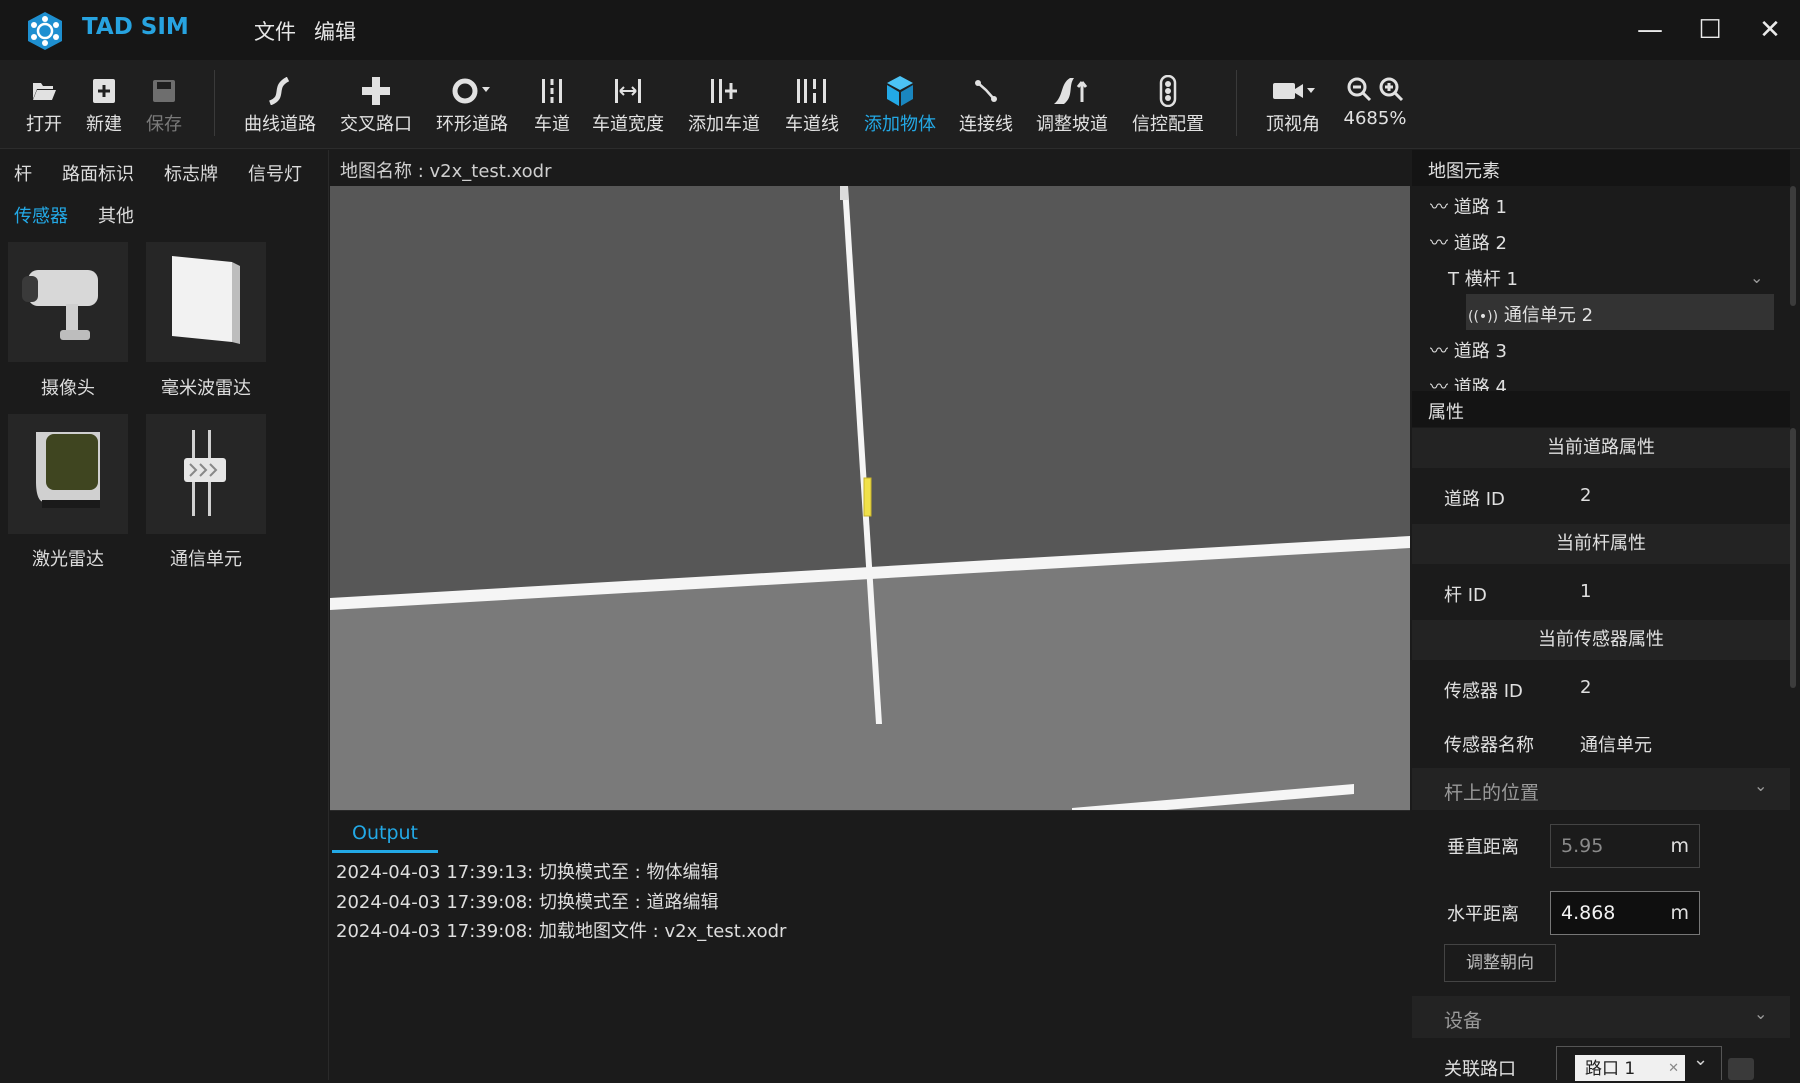  Describe the element at coordinates (206, 302) in the screenshot. I see `radar-object-card` at that location.